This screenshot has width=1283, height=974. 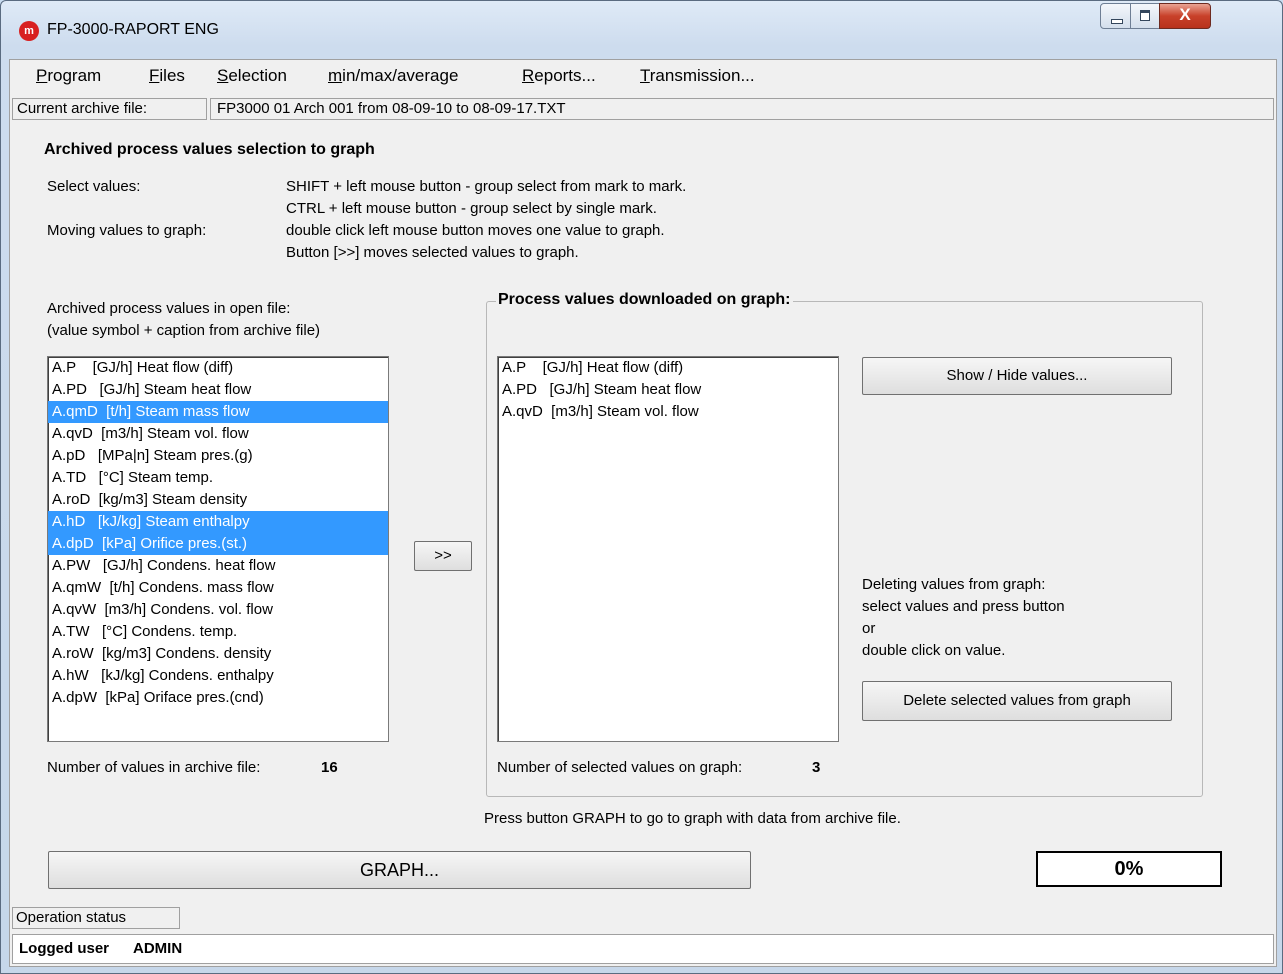 I want to click on list-item: A.roW [kg/m3] Condens. density, so click(x=218, y=654).